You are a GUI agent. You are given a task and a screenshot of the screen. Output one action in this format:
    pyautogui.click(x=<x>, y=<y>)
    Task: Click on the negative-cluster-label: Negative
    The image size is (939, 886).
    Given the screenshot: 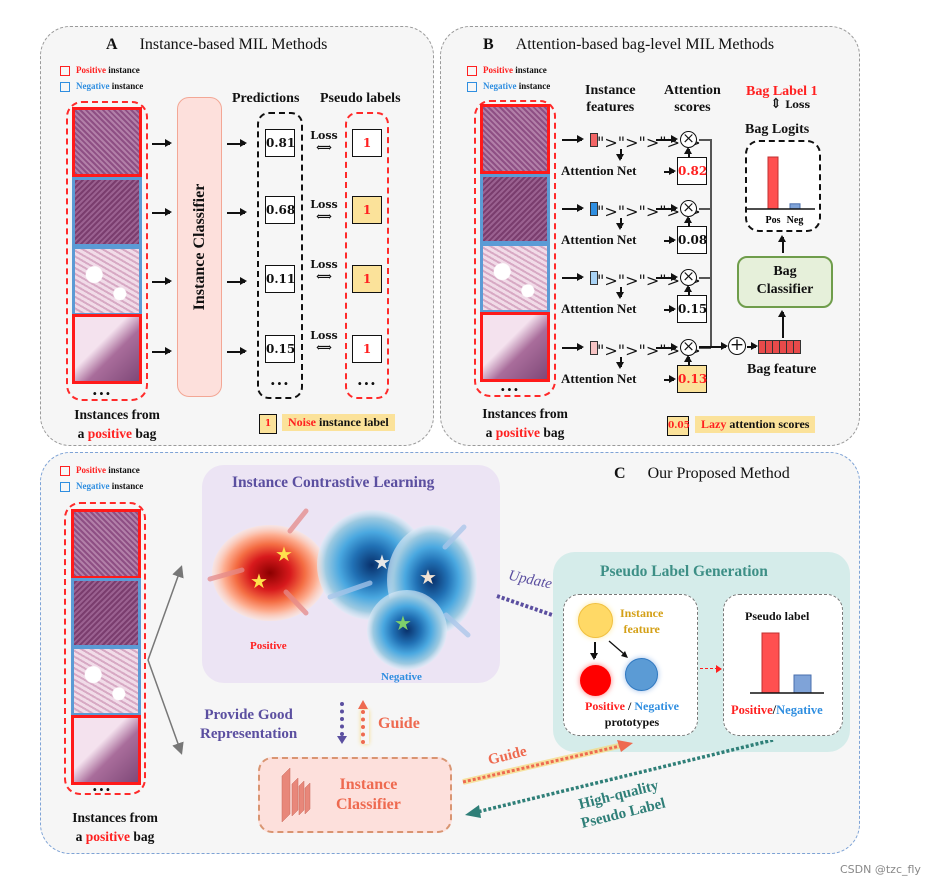 What is the action you would take?
    pyautogui.click(x=401, y=677)
    